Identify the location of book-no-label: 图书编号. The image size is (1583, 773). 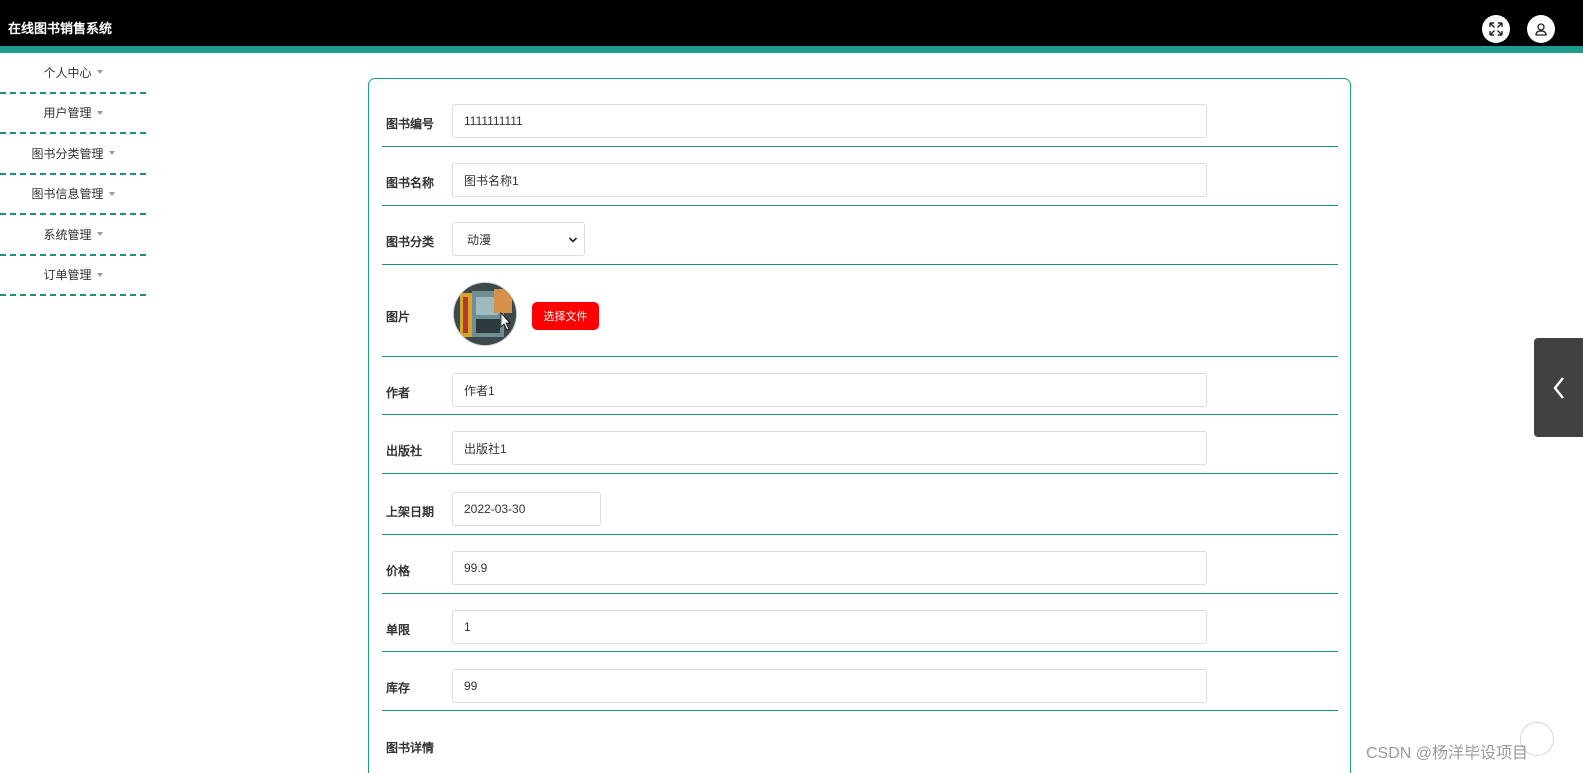
(410, 124).